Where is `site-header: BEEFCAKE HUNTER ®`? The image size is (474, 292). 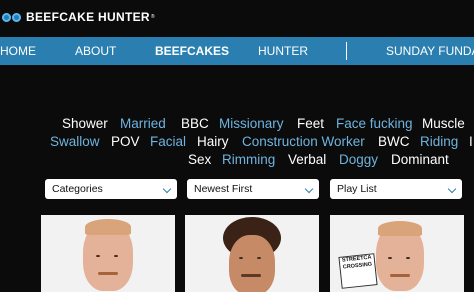
site-header: BEEFCAKE HUNTER ® is located at coordinates (237, 18).